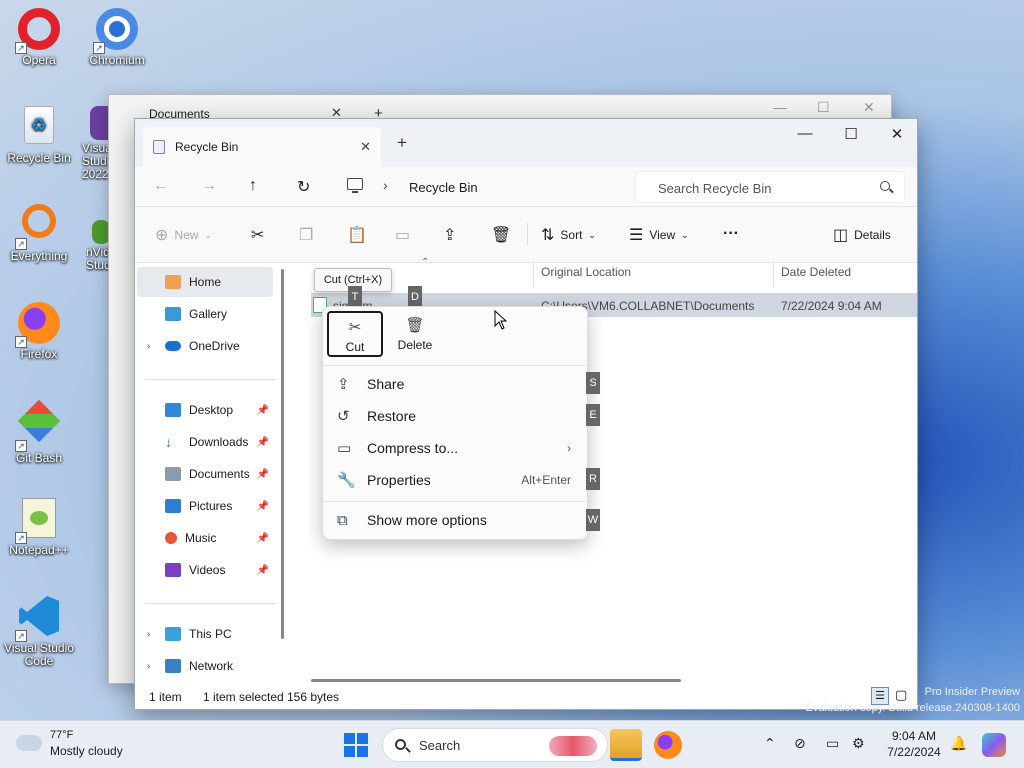  I want to click on restore-icon: ↺, so click(343, 416).